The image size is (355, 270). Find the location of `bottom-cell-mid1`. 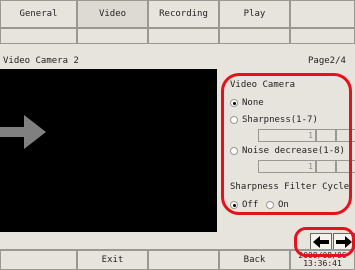

bottom-cell-mid1 is located at coordinates (183, 260).